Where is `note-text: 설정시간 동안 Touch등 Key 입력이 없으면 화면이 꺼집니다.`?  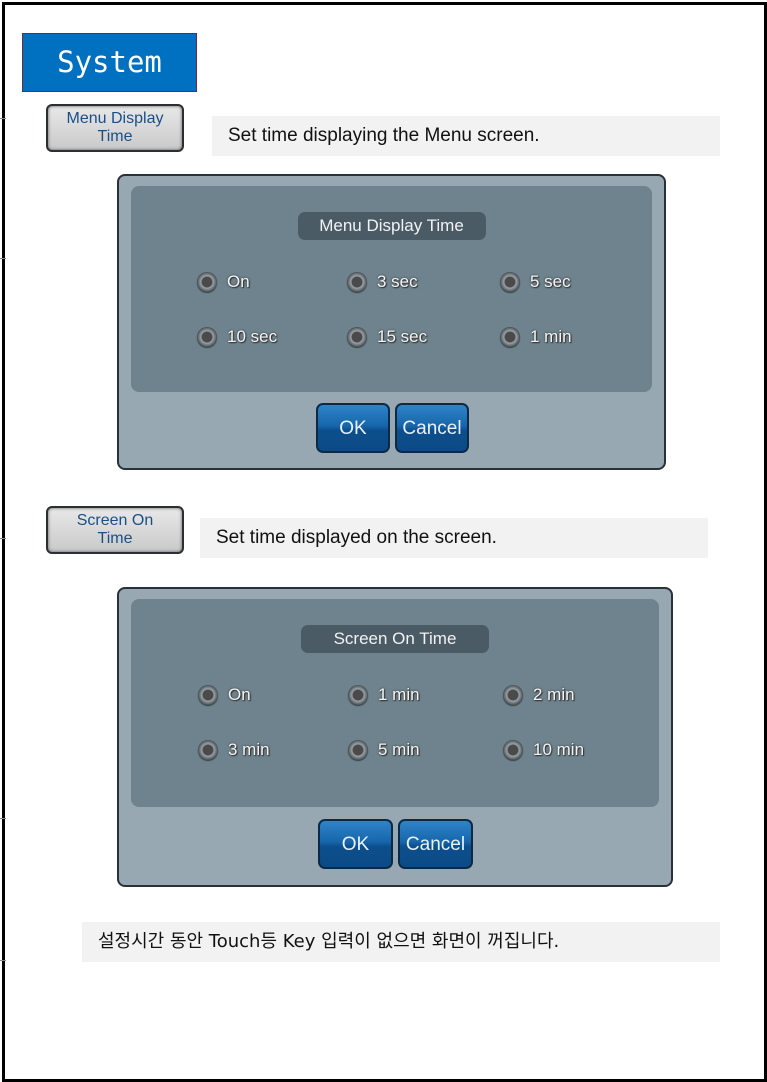 note-text: 설정시간 동안 Touch등 Key 입력이 없으면 화면이 꺼집니다. is located at coordinates (401, 942).